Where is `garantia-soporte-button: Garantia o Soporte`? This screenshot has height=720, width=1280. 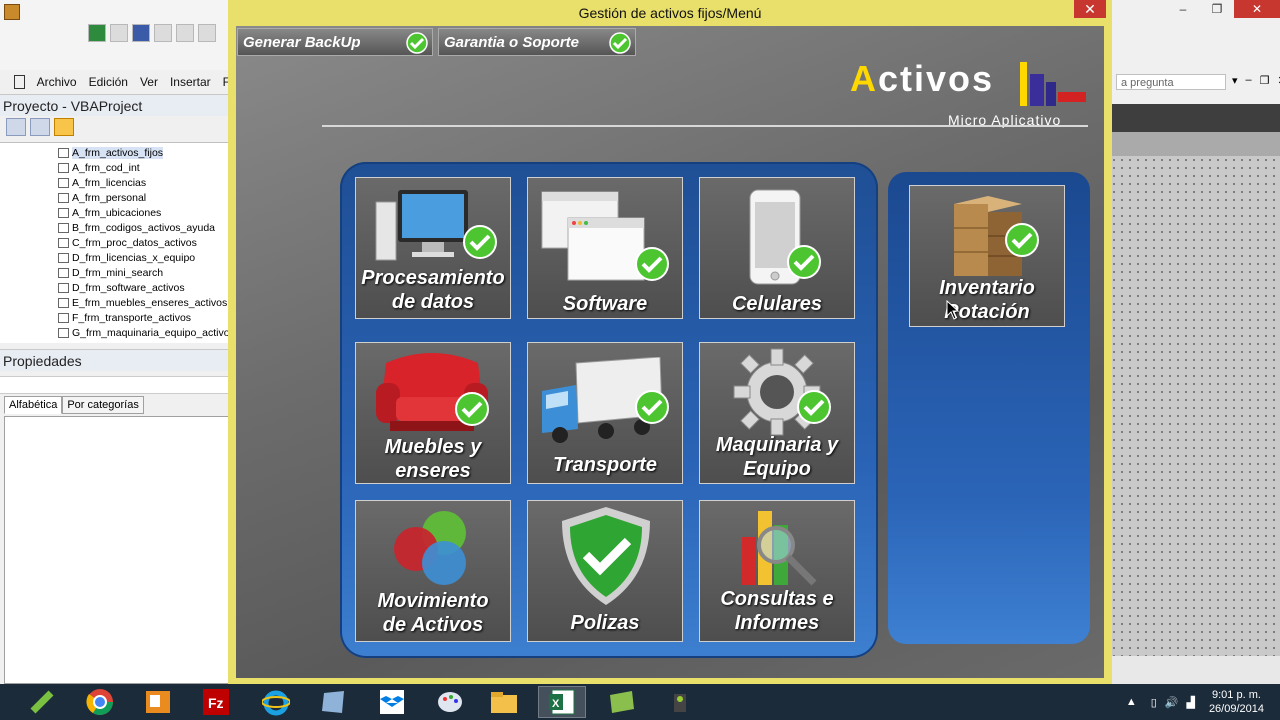 garantia-soporte-button: Garantia o Soporte is located at coordinates (537, 42).